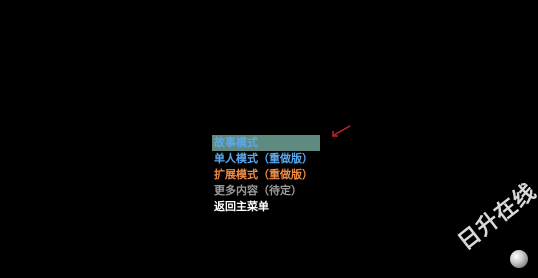 The width and height of the screenshot is (538, 278). I want to click on sphere-logo-icon, so click(519, 259).